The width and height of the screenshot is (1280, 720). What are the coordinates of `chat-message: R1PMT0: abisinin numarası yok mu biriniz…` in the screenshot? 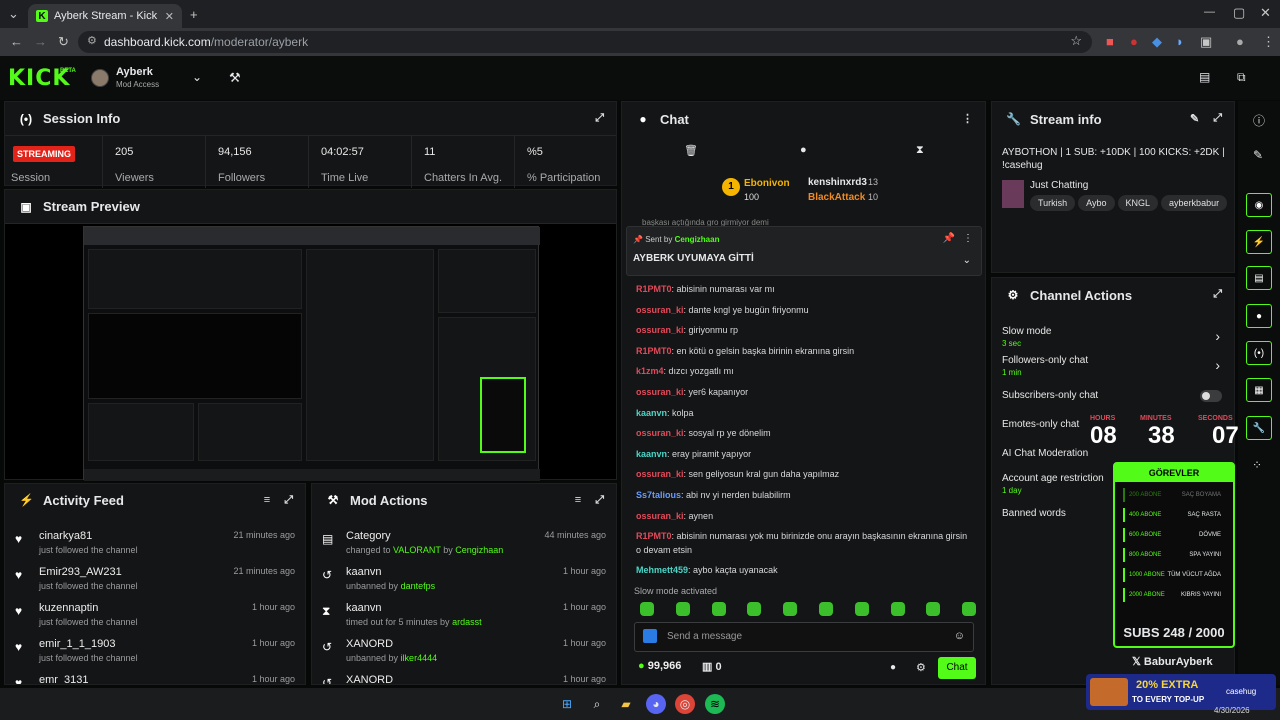 It's located at (802, 543).